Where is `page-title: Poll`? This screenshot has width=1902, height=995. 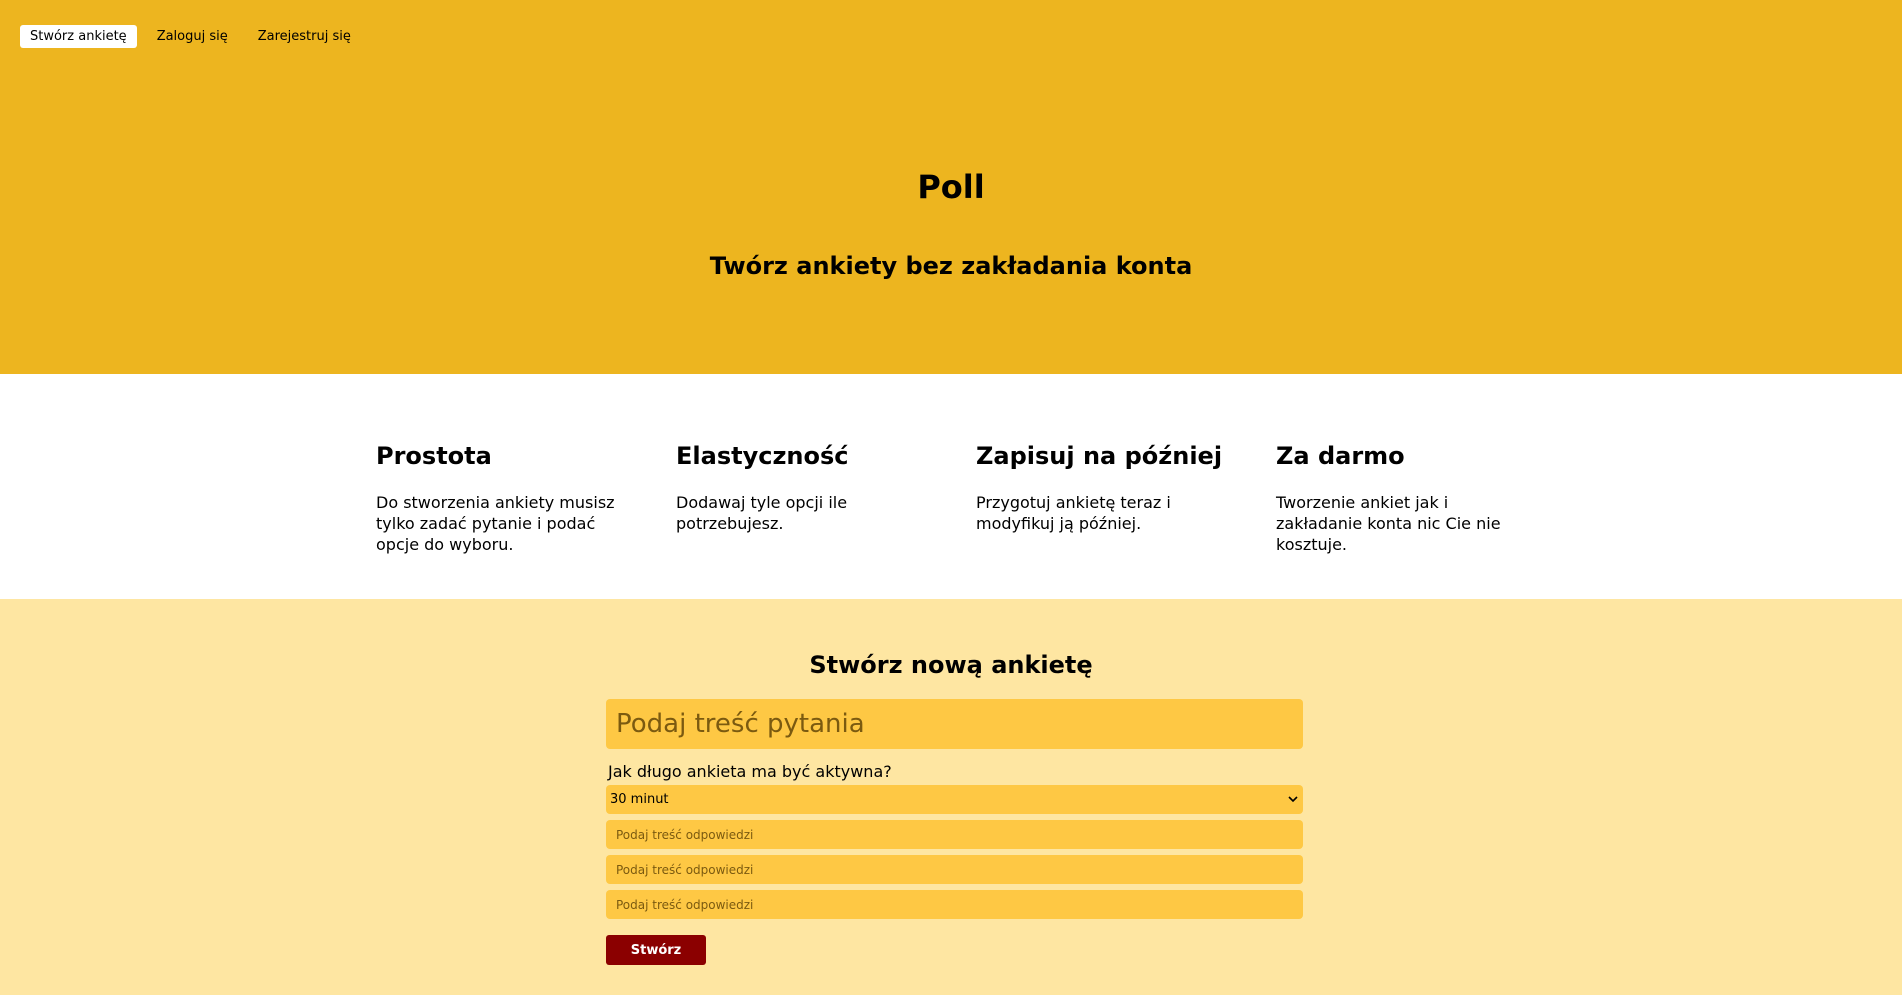
page-title: Poll is located at coordinates (951, 187).